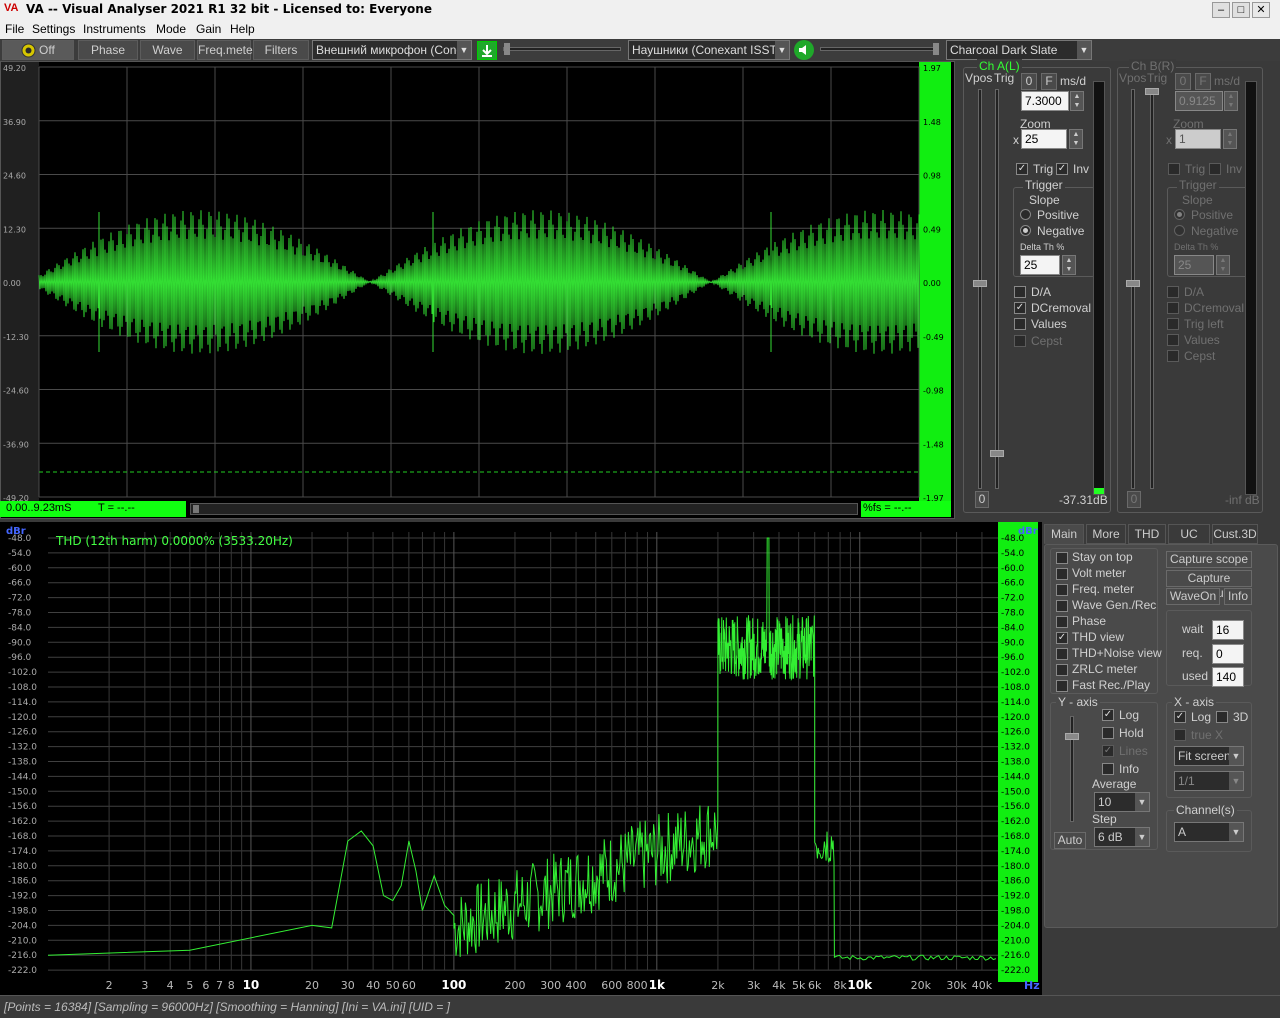 The height and width of the screenshot is (1018, 1280). I want to click on y-axis-slider, so click(1072, 769).